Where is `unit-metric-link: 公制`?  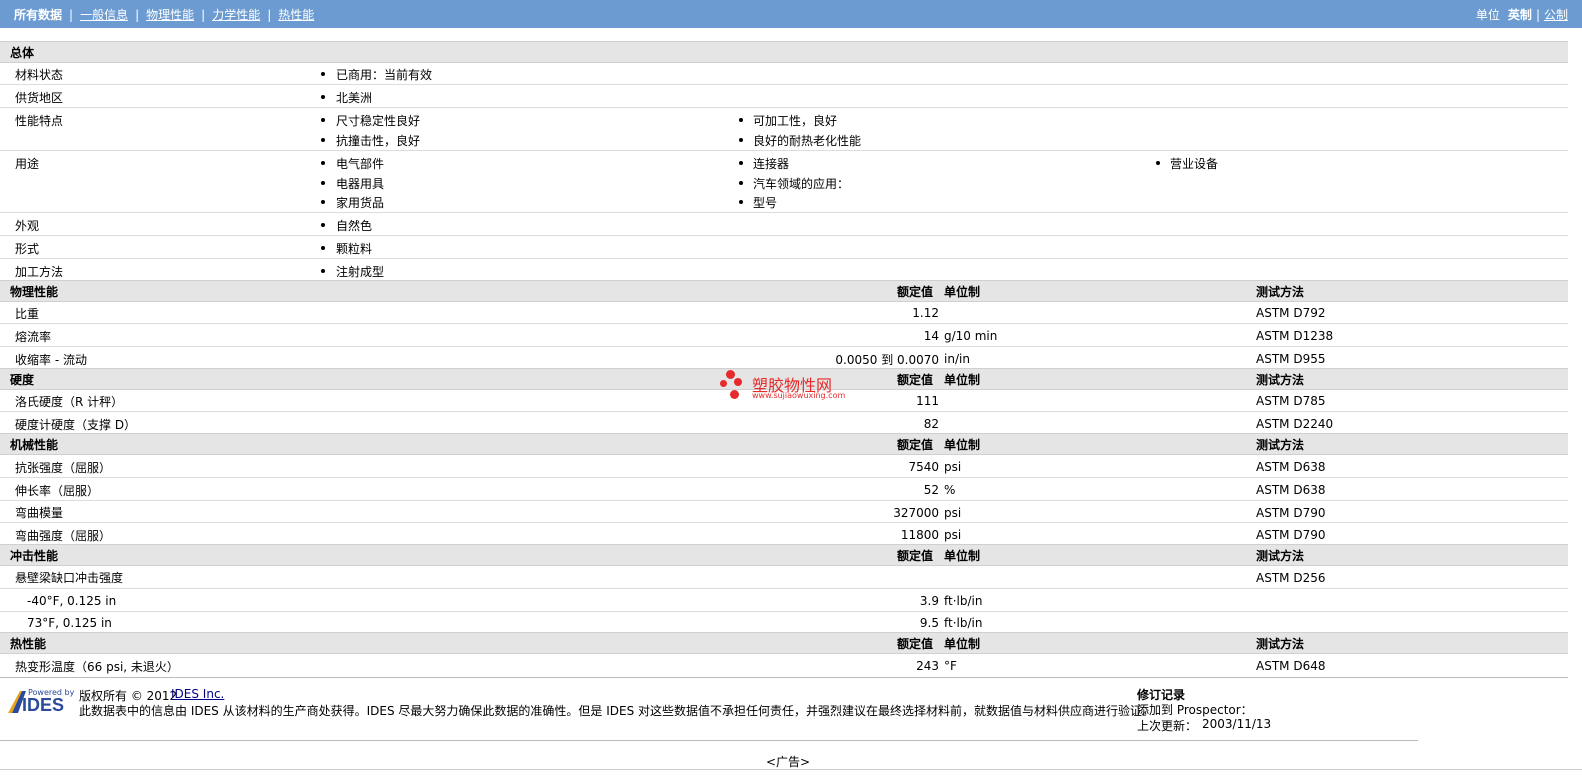
unit-metric-link: 公制 is located at coordinates (1556, 14).